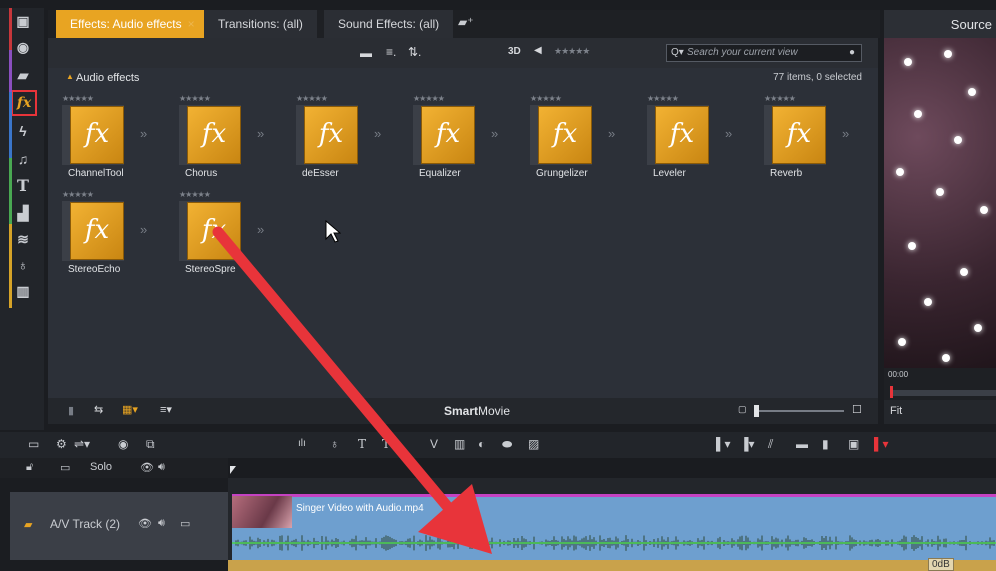 This screenshot has width=996, height=571. I want to click on voiceover-icon: V, so click(434, 444).